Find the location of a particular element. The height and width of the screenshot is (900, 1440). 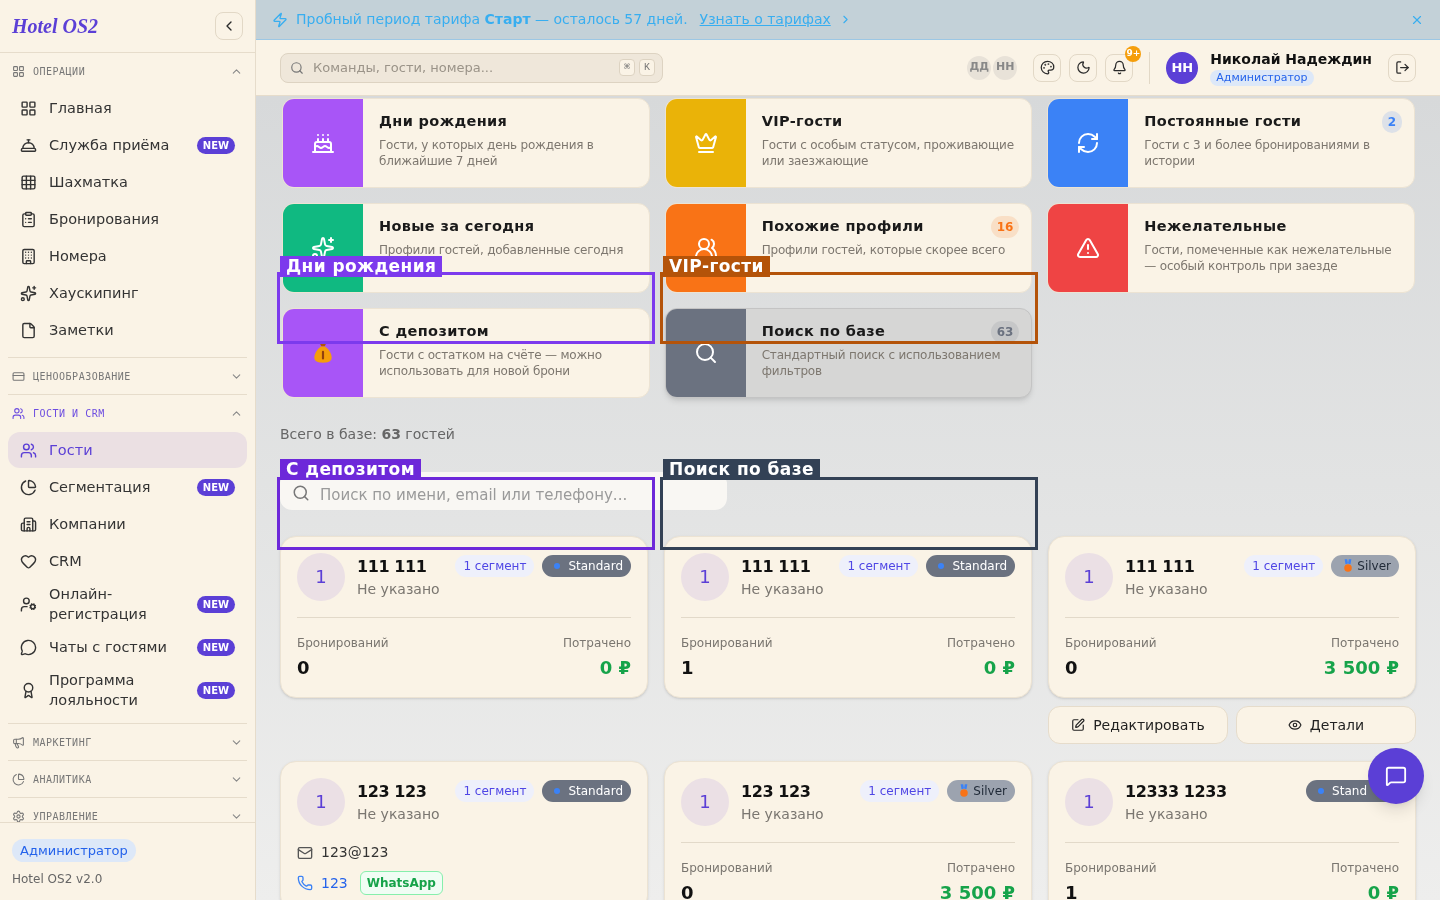

notification-count: 9+ is located at coordinates (1133, 53).